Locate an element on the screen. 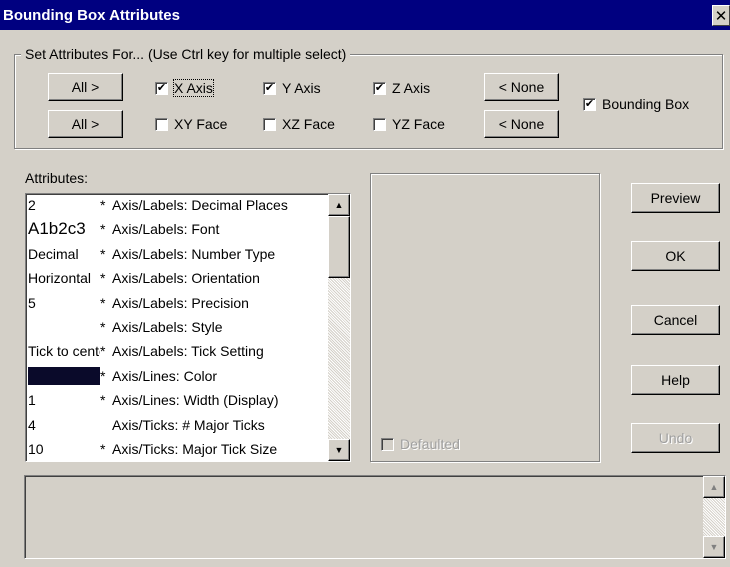  cancel-button: Cancel is located at coordinates (675, 320).